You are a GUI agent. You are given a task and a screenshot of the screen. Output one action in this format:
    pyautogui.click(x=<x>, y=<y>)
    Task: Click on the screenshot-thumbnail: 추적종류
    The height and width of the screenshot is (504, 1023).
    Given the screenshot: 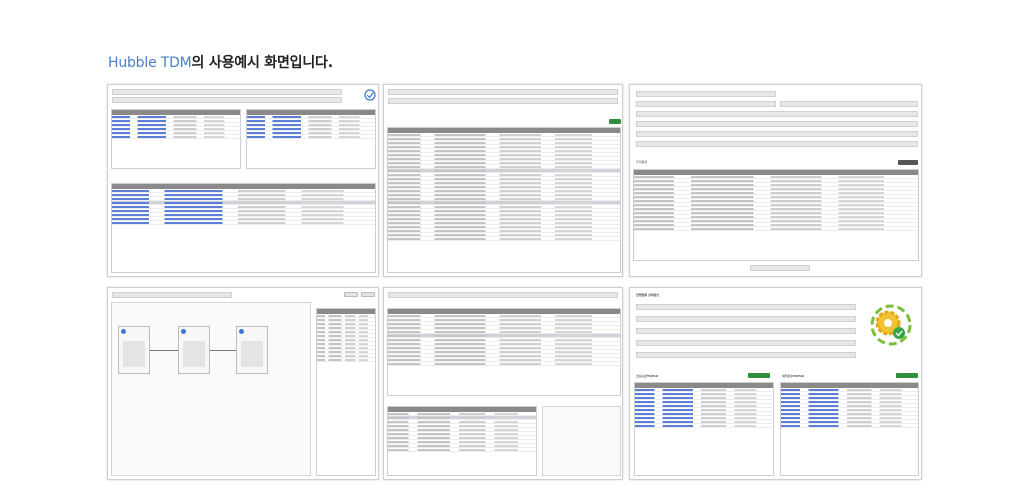 What is the action you would take?
    pyautogui.click(x=775, y=180)
    